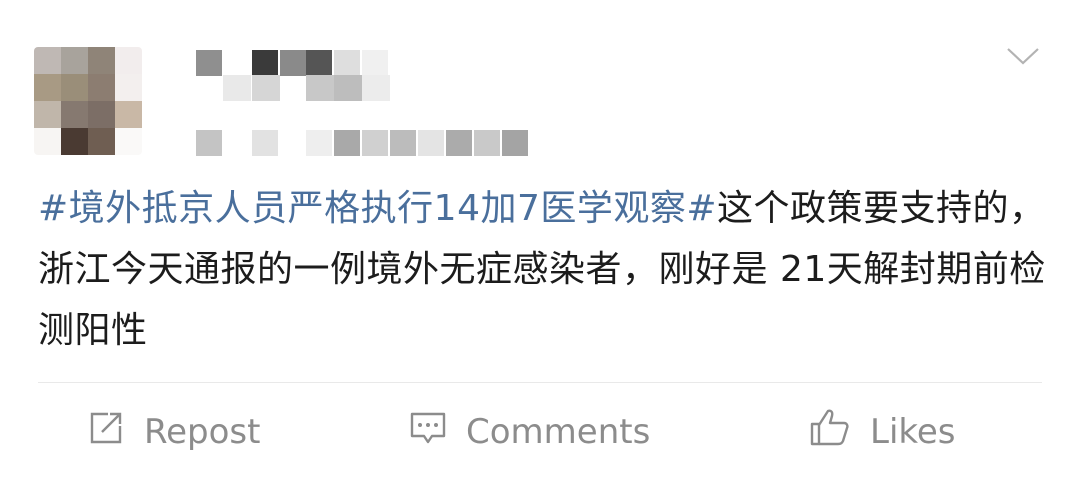 Image resolution: width=1080 pixels, height=479 pixels. I want to click on action-bar: Repost Comments Likes, so click(540, 432).